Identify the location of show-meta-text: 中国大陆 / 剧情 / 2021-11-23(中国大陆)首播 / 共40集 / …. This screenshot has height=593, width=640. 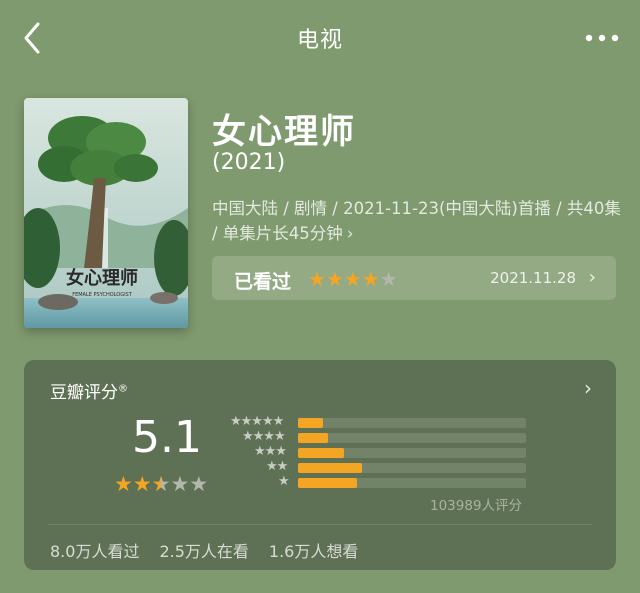
(416, 221).